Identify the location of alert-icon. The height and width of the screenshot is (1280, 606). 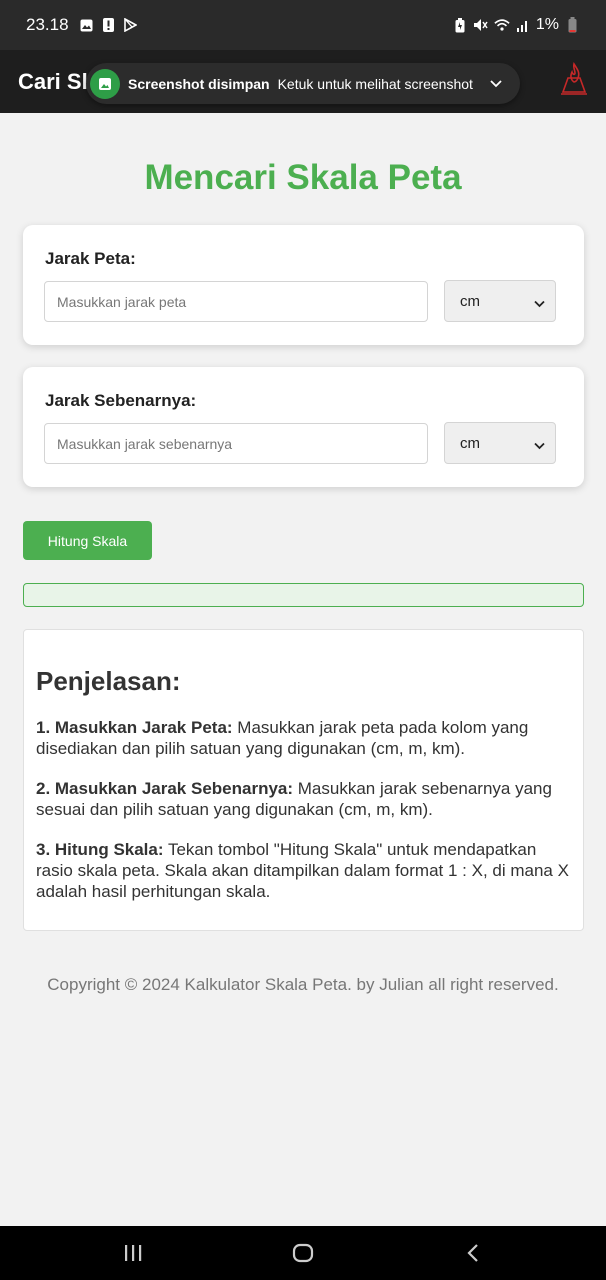
(109, 25).